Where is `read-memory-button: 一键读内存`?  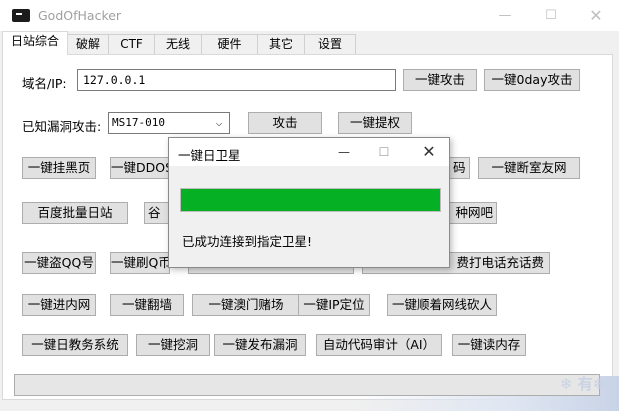 read-memory-button: 一键读内存 is located at coordinates (489, 345).